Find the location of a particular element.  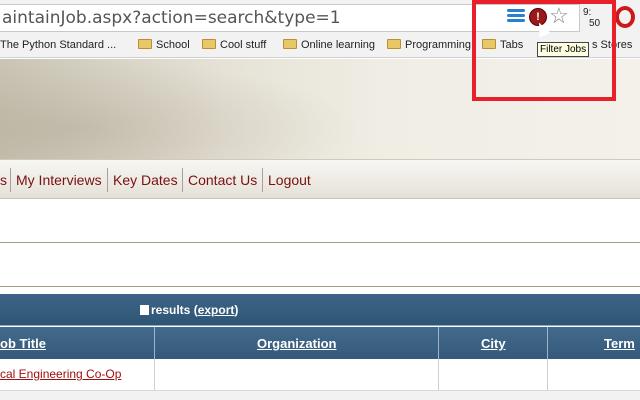

results-bar: results (export) is located at coordinates (320, 310).